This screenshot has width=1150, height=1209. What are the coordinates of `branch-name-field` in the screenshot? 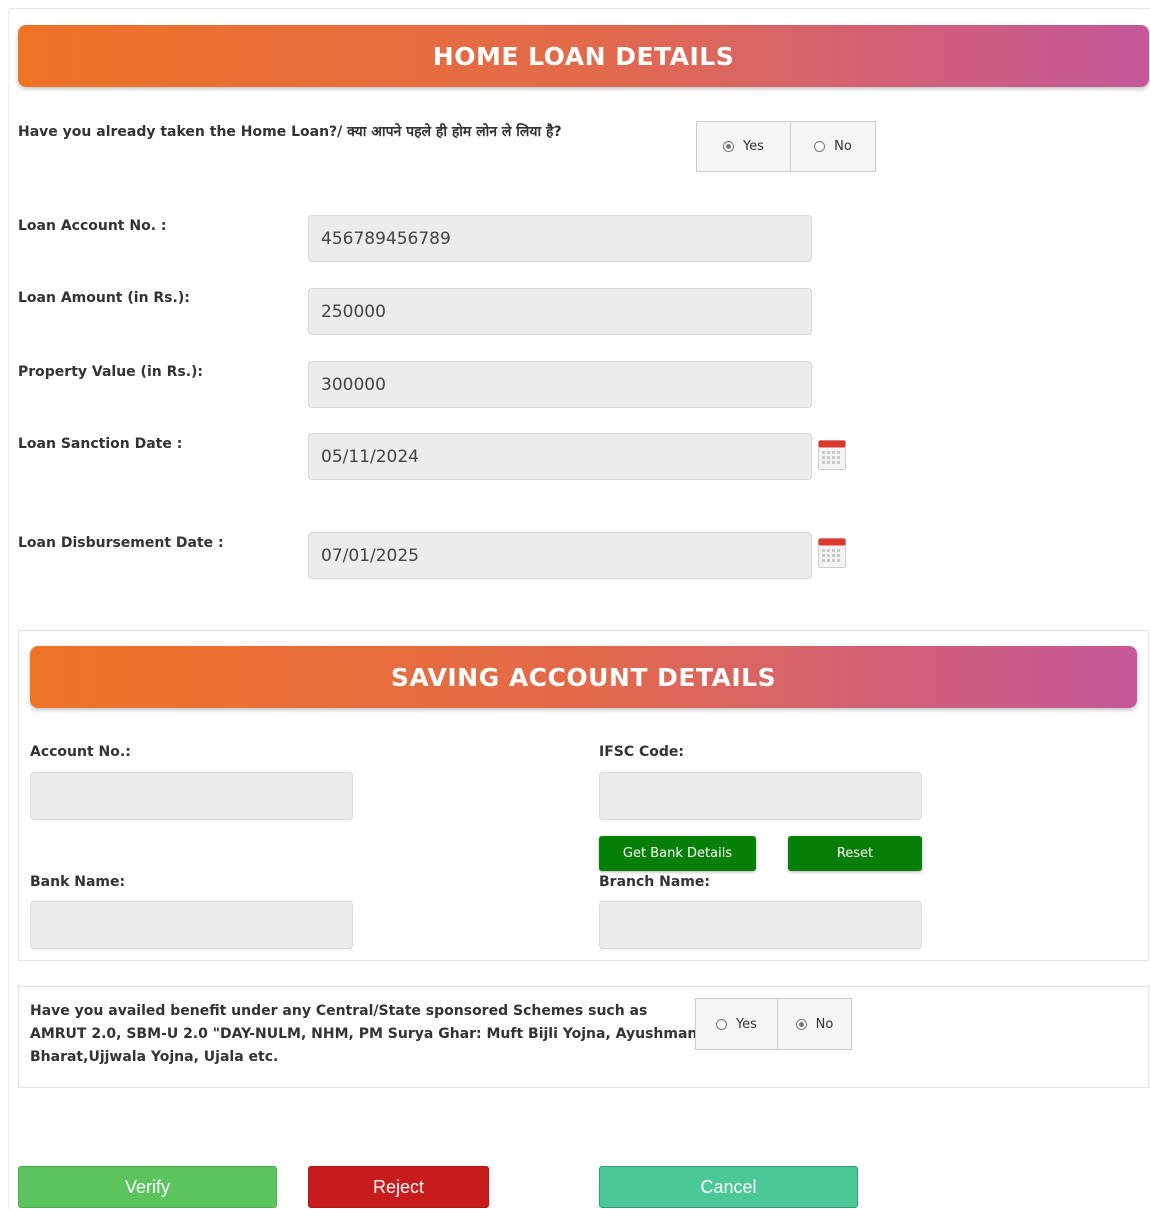 It's located at (760, 925).